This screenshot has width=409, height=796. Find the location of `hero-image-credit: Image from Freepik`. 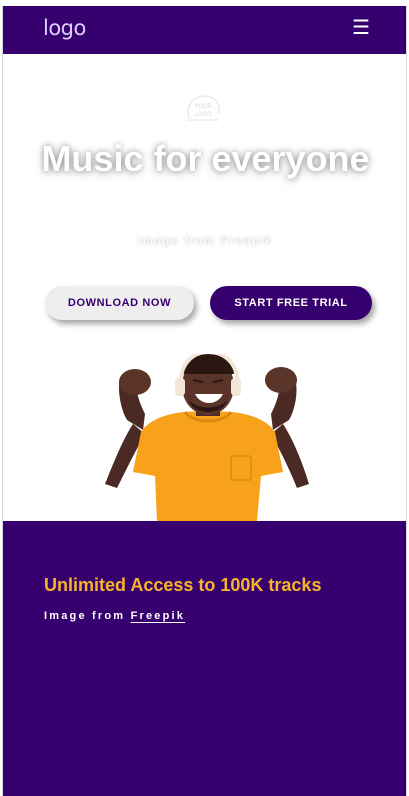

hero-image-credit: Image from Freepik is located at coordinates (205, 241).